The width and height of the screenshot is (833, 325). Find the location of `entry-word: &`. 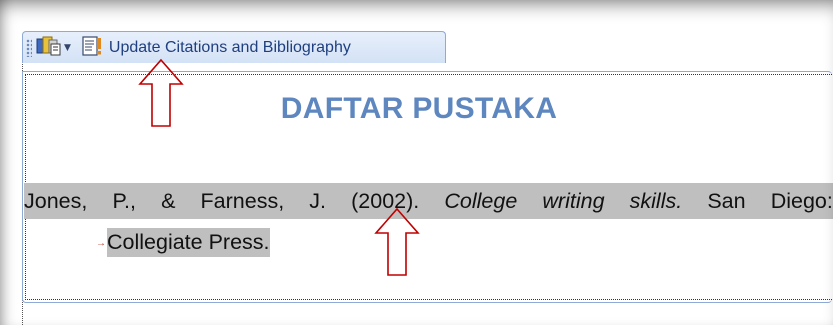

entry-word: & is located at coordinates (168, 200).